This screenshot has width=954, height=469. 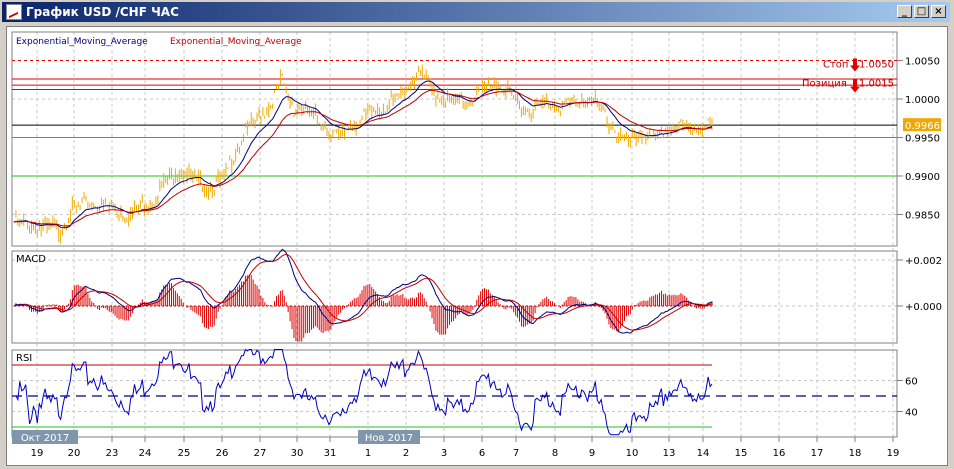 What do you see at coordinates (923, 261) in the screenshot?
I see `macd-tick-label: +0.002` at bounding box center [923, 261].